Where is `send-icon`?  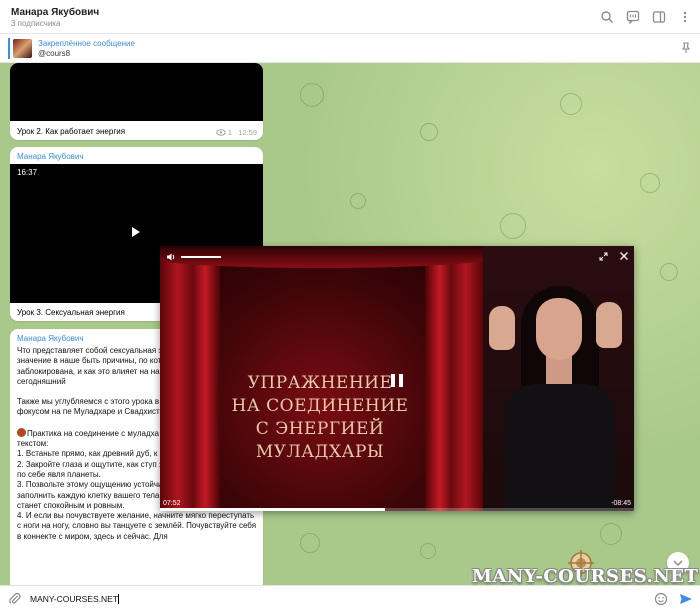 send-icon is located at coordinates (686, 599).